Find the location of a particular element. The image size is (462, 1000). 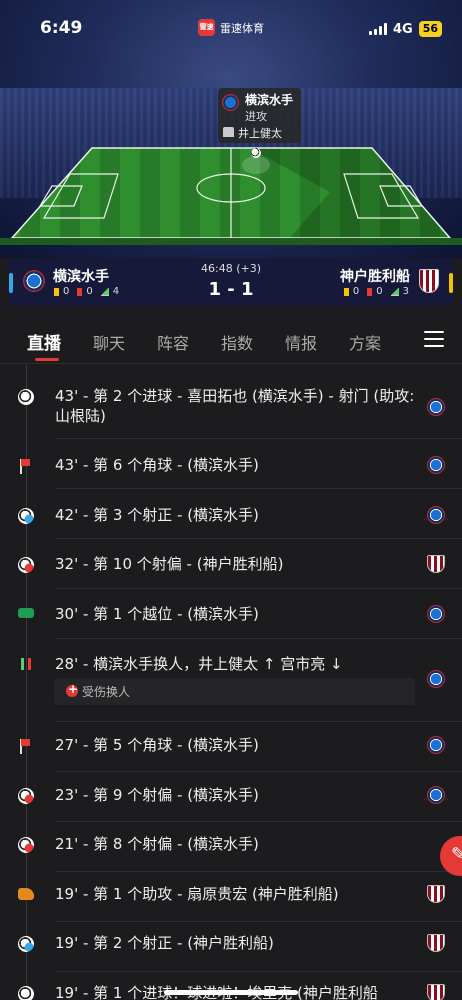

tab-intel: 情报 is located at coordinates (301, 342).